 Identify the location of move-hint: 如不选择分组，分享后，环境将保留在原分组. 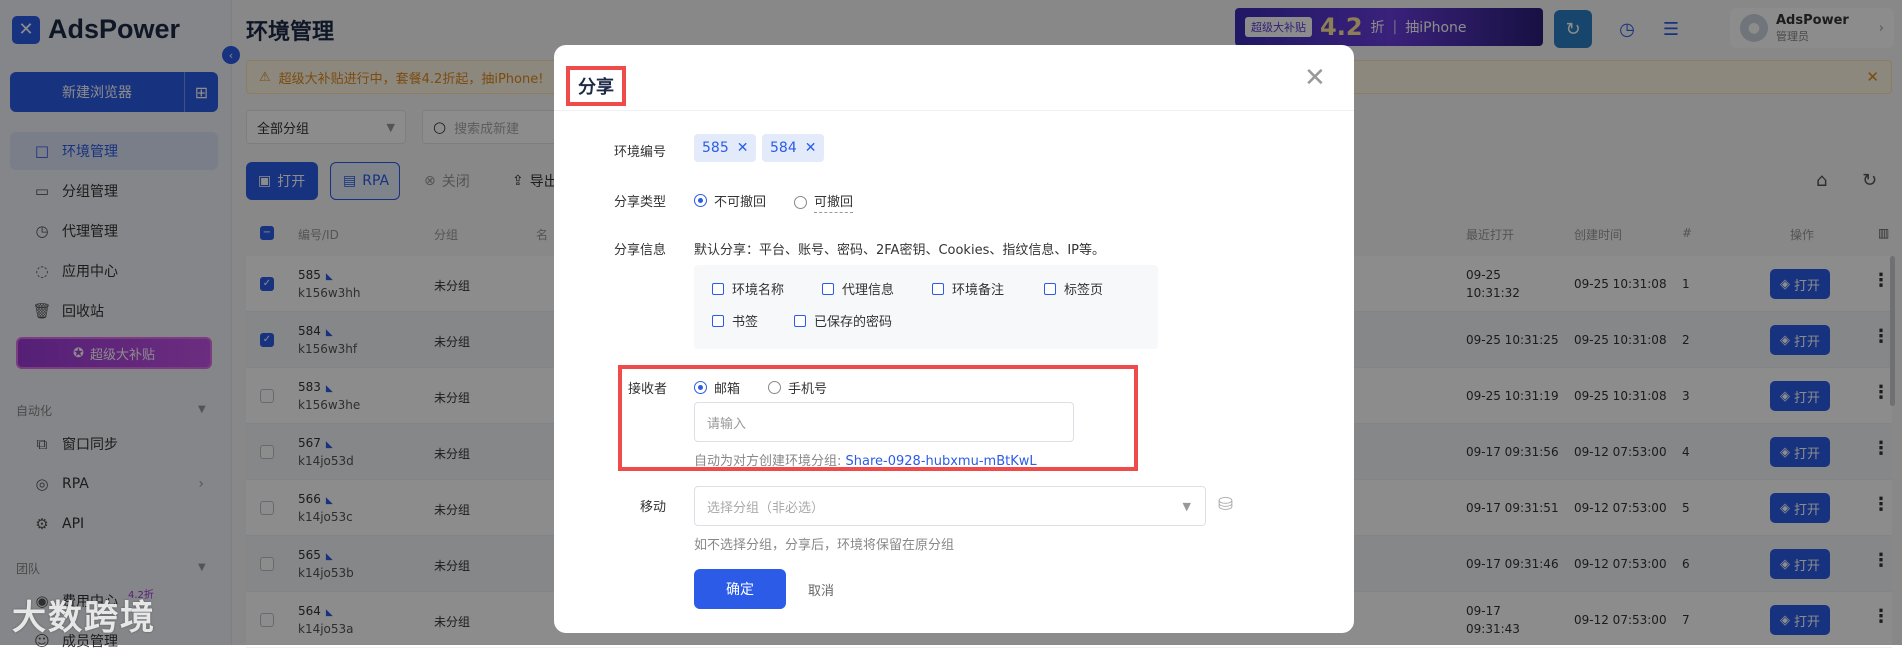
(824, 545).